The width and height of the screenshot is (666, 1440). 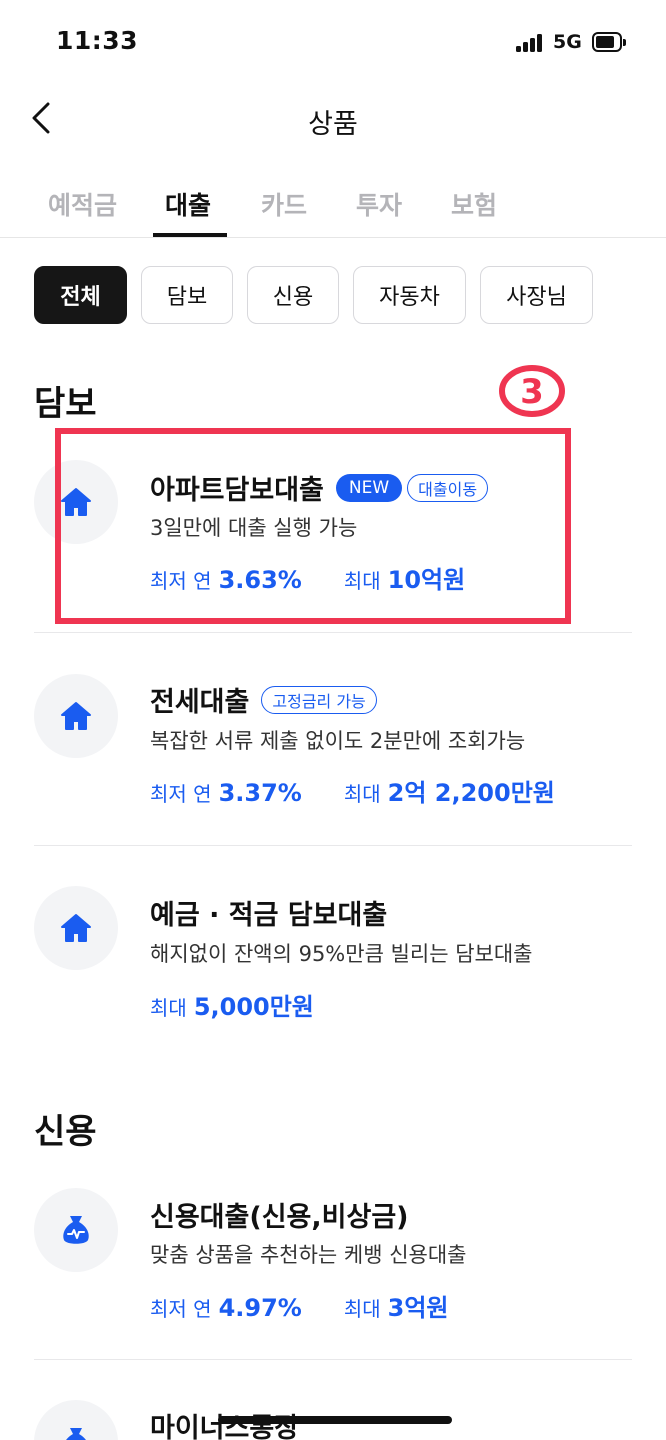 What do you see at coordinates (260, 1308) in the screenshot?
I see `min-rate-value: 4.97%` at bounding box center [260, 1308].